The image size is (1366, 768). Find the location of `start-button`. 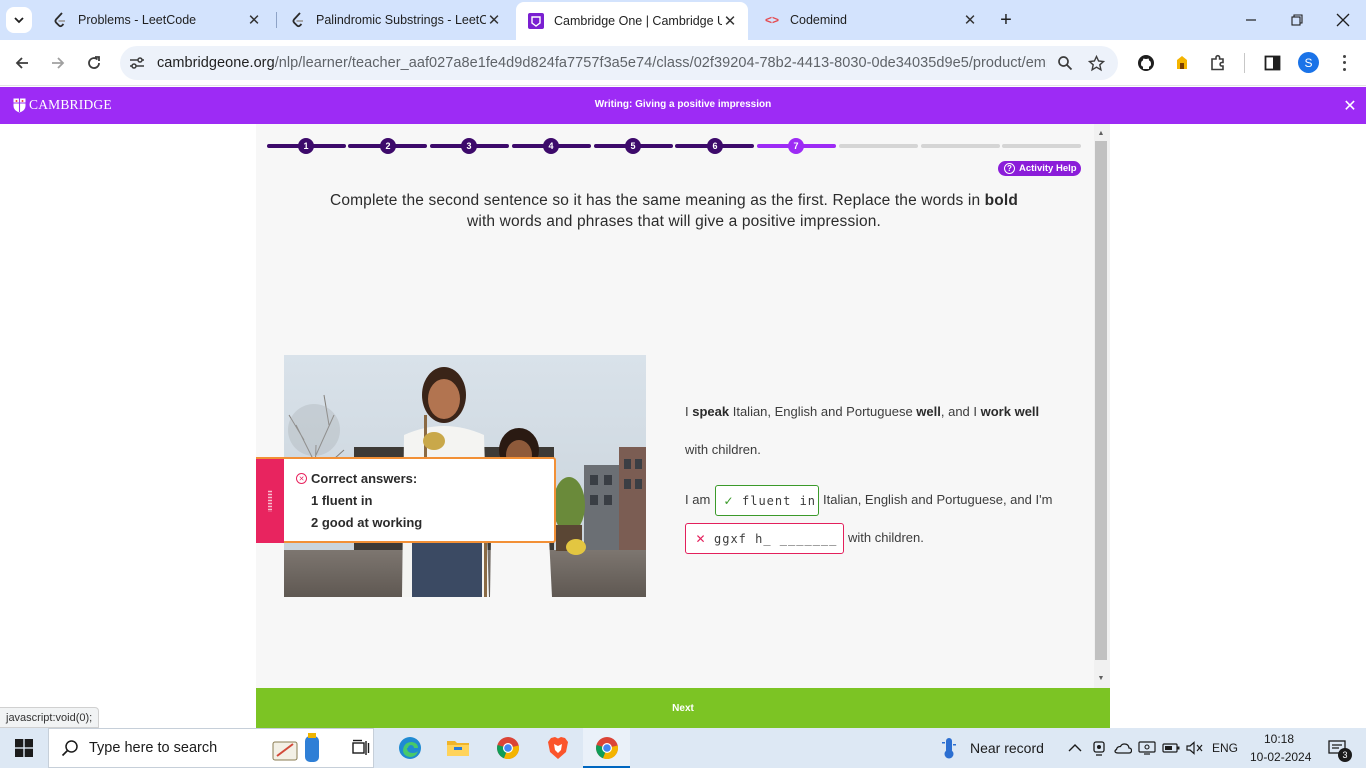

start-button is located at coordinates (24, 748).